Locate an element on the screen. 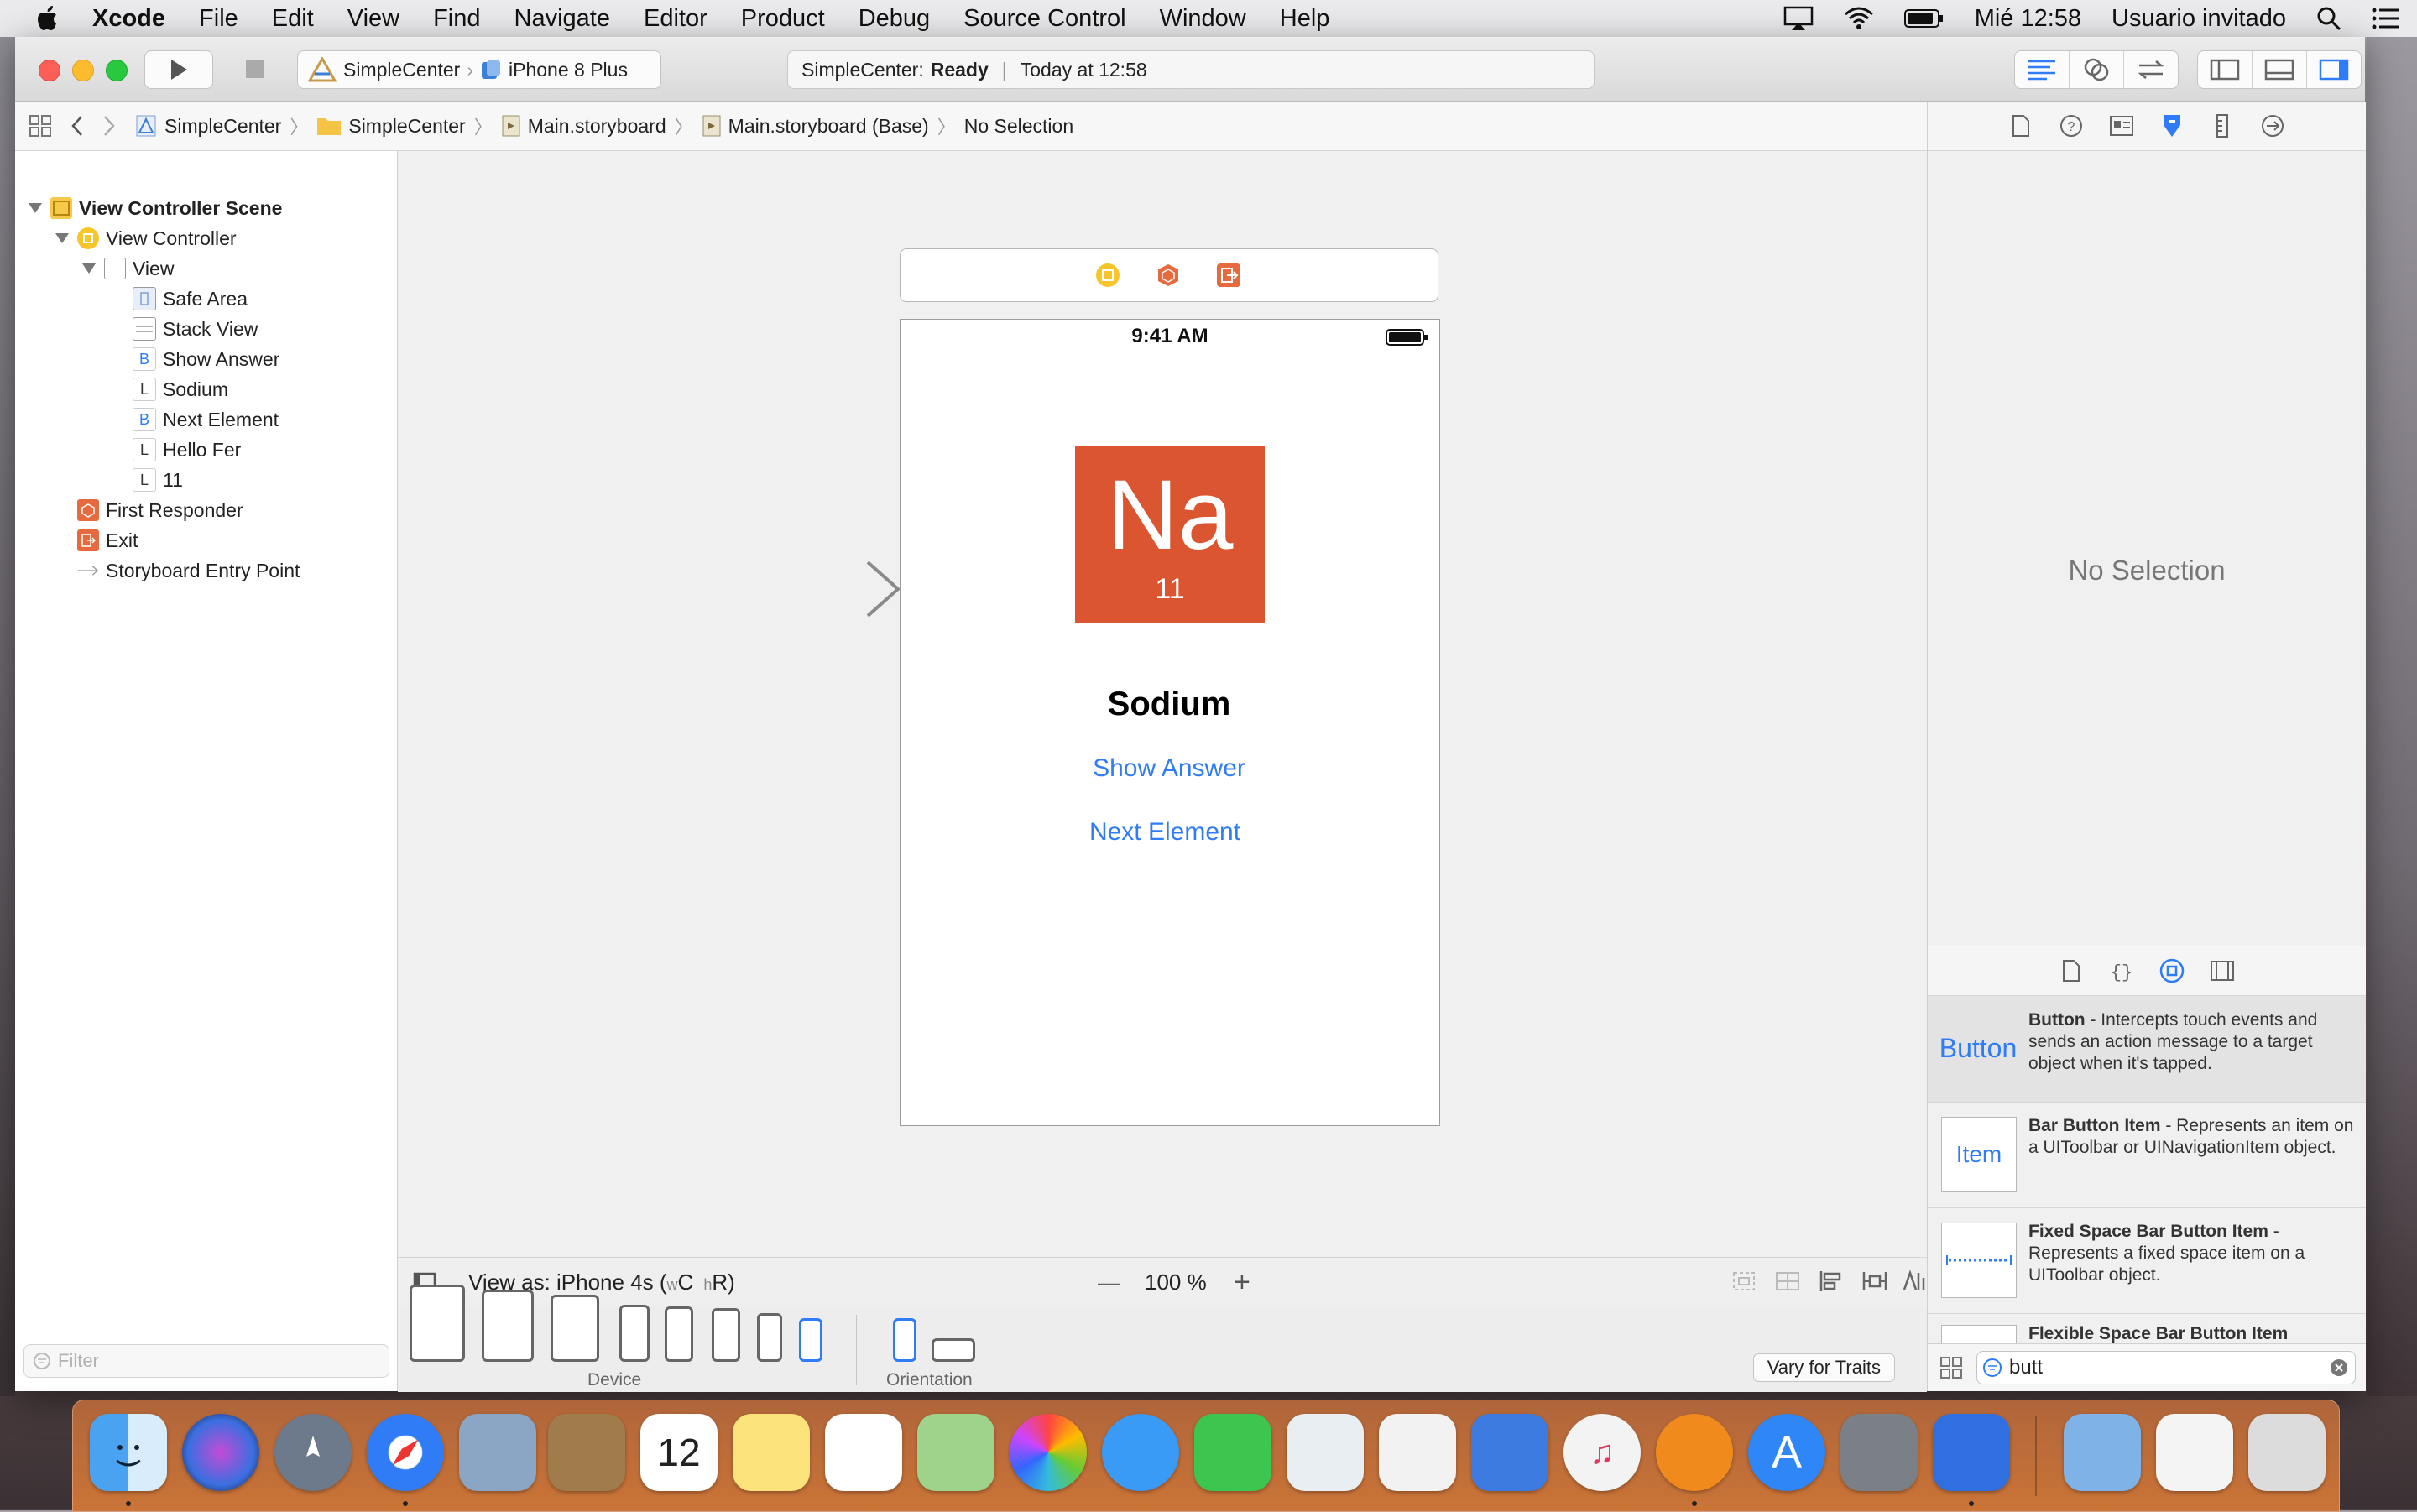  menu-help: Help is located at coordinates (1305, 19).